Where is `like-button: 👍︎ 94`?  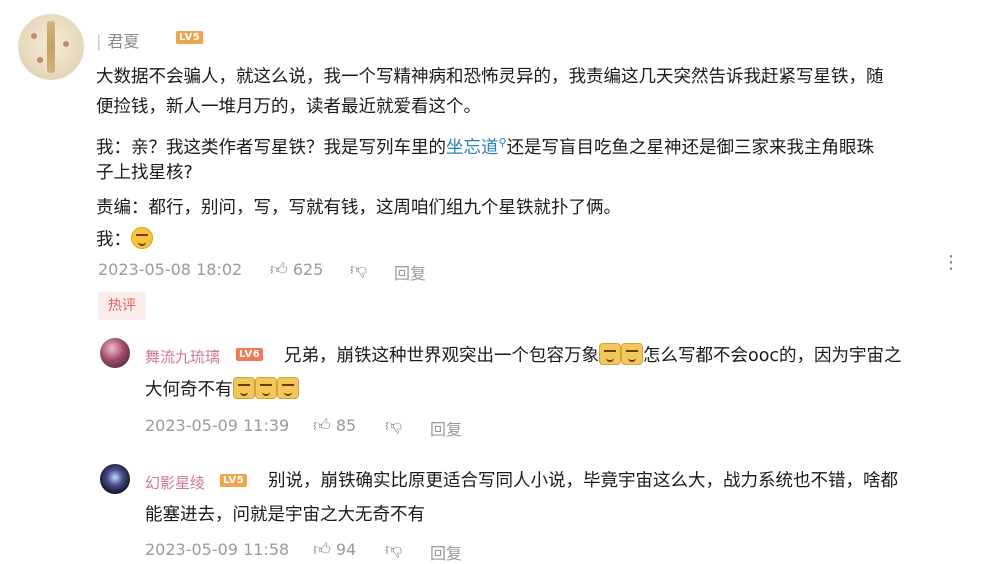 like-button: 👍︎ 94 is located at coordinates (334, 549).